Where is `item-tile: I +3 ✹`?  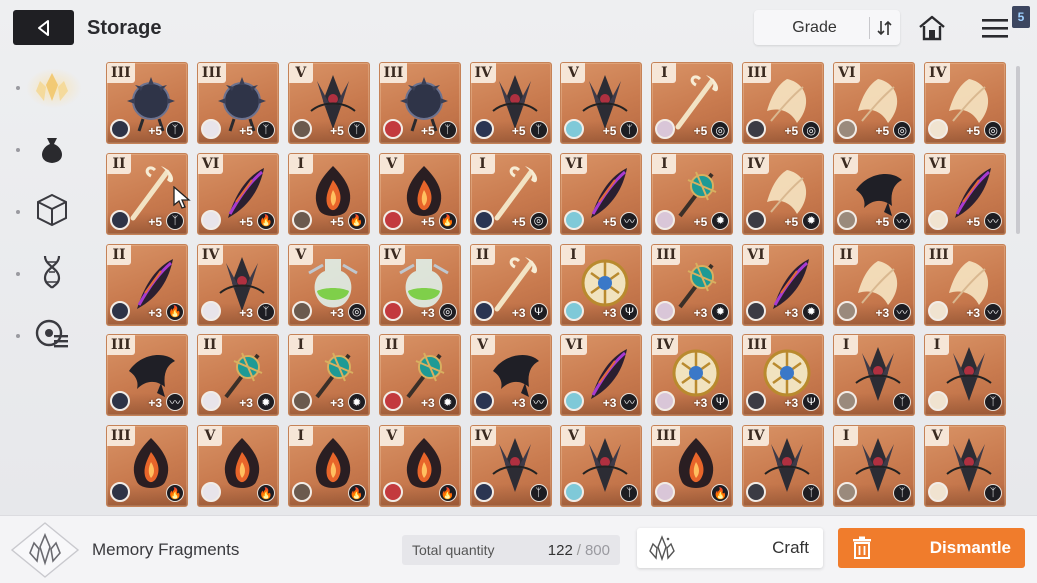 item-tile: I +3 ✹ is located at coordinates (328, 375).